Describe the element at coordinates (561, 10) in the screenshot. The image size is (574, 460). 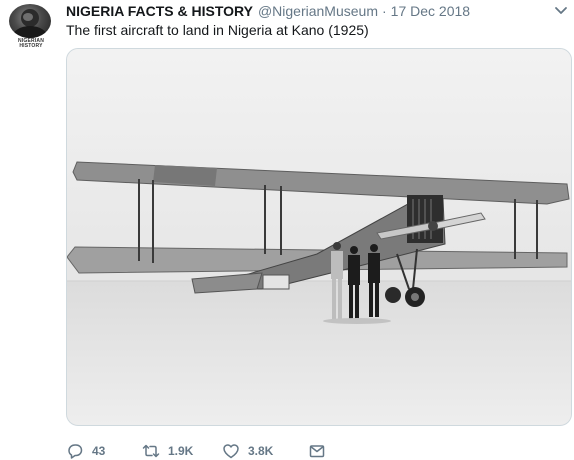
I see `chevron-down-icon` at that location.